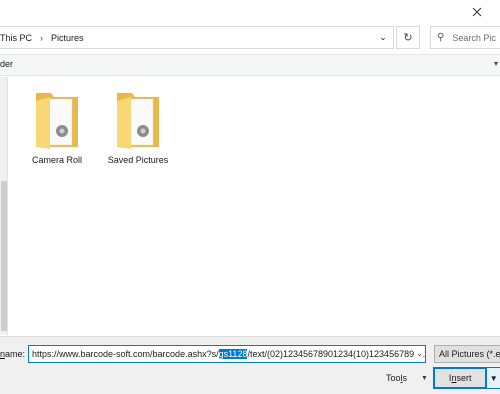  Describe the element at coordinates (197, 37) in the screenshot. I see `address-bar: This PC › Pictures ⌄` at that location.